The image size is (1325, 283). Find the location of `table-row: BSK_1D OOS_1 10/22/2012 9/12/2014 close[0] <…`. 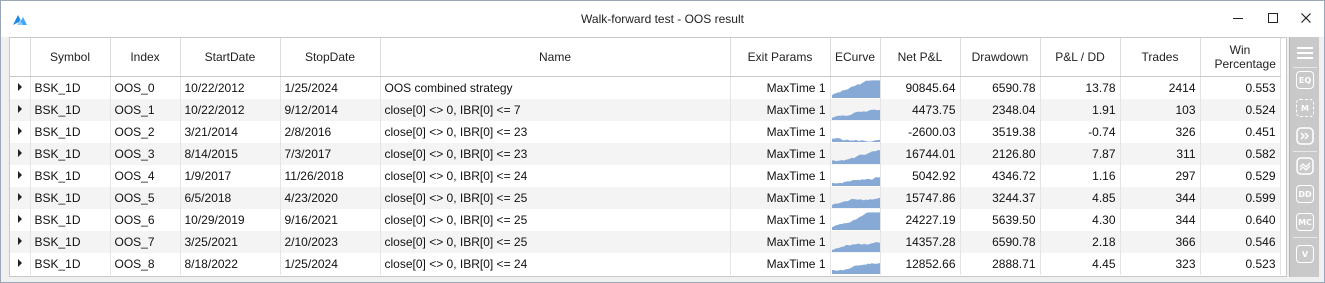

table-row: BSK_1D OOS_1 10/22/2012 9/12/2014 close[0] <… is located at coordinates (645, 109).